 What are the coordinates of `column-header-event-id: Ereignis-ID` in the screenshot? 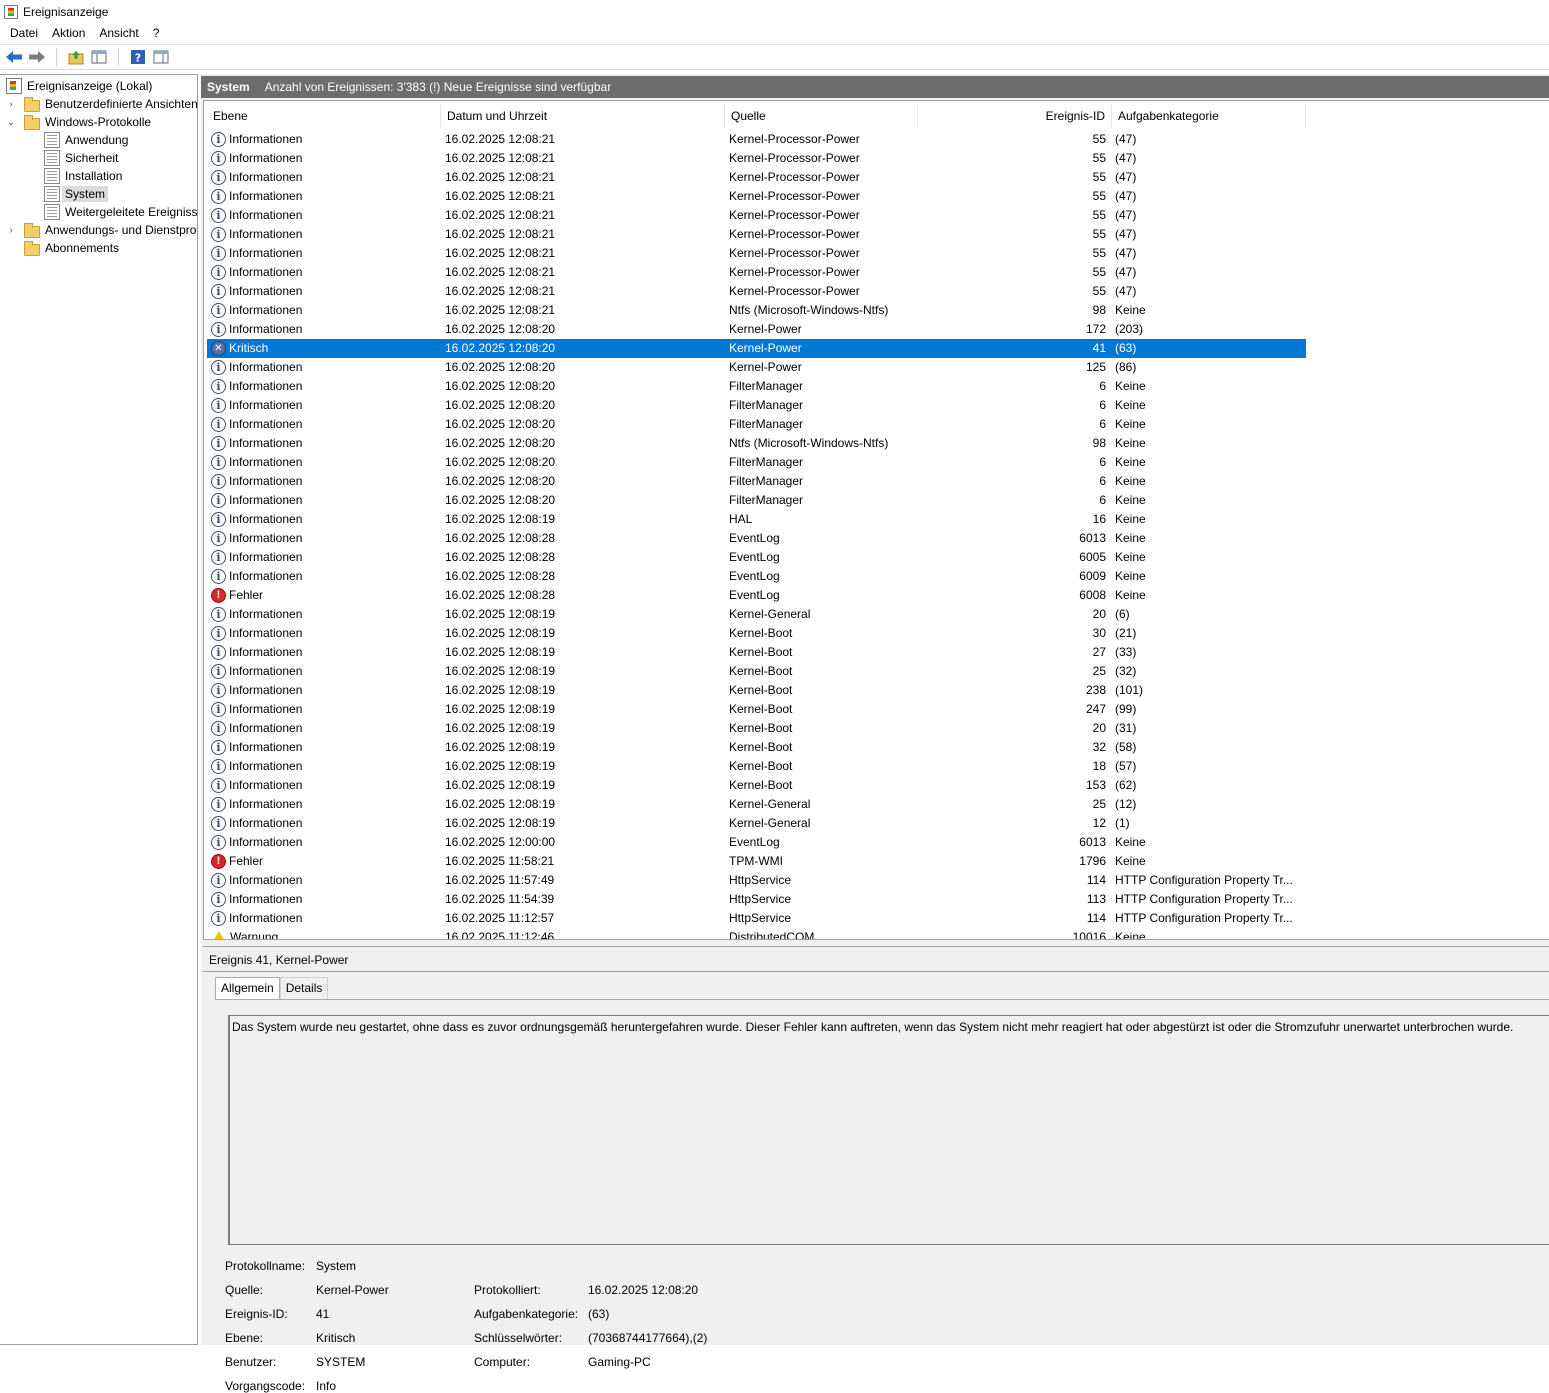 It's located at (1015, 116).